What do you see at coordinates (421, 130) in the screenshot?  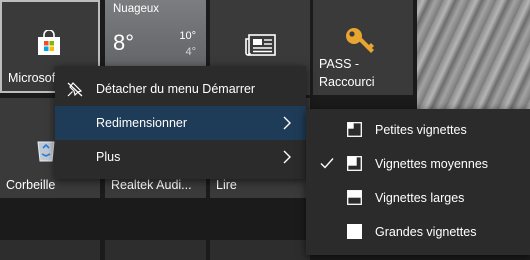 I see `submenu-item-label: Petites vignettes` at bounding box center [421, 130].